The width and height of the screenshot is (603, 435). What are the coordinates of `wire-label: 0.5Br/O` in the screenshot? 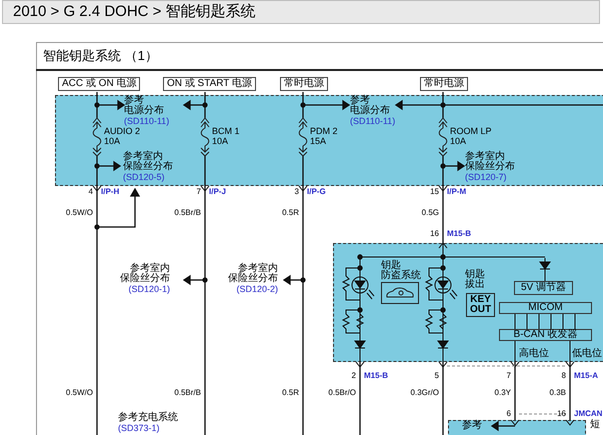 It's located at (342, 393).